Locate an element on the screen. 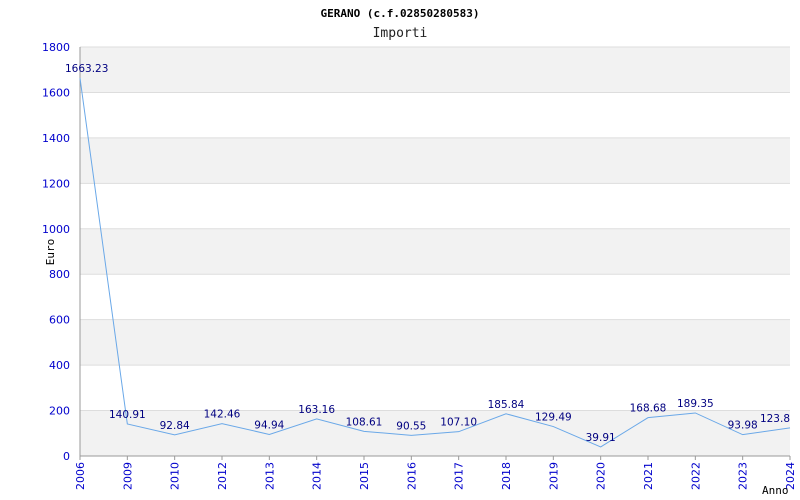  x-tick-label: 2019 is located at coordinates (553, 476).